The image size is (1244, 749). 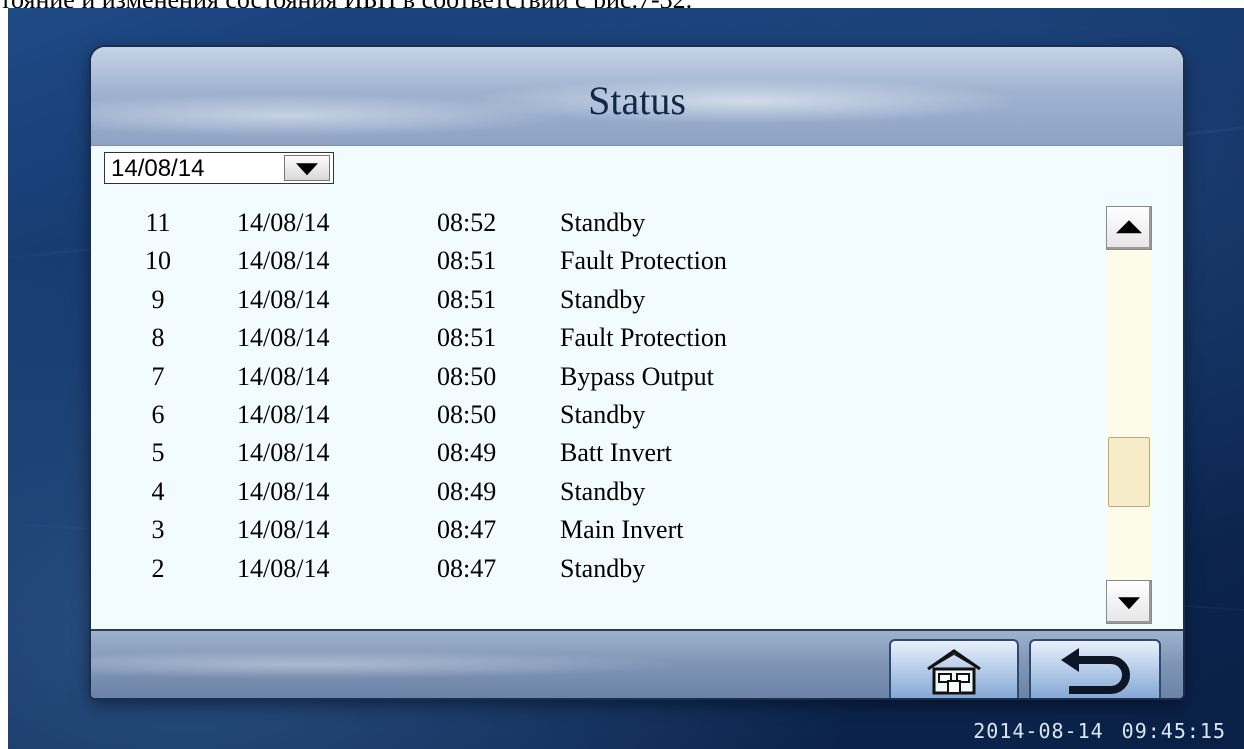 I want to click on log-row: 11 14/08/14 08:52 Standby, so click(x=591, y=225).